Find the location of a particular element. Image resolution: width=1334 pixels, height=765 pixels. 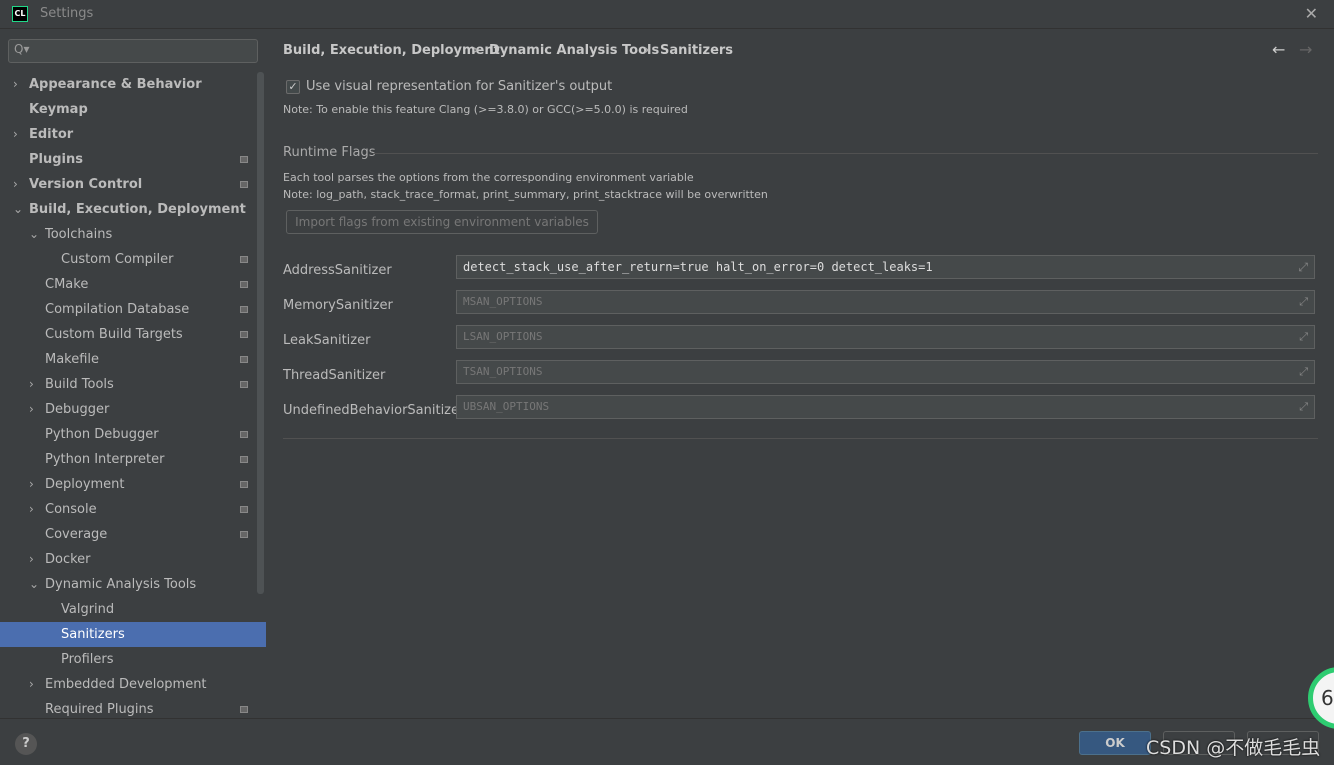

sidebar-item-build-tools: › Build Tools is located at coordinates (133, 384).